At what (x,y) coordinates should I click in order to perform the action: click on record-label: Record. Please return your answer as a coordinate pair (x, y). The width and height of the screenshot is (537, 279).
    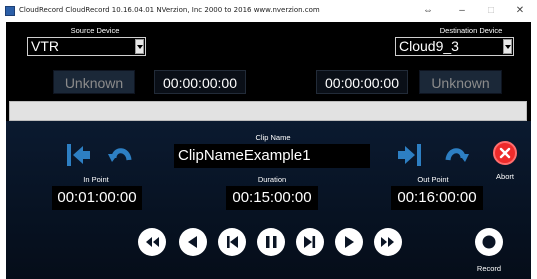
    Looking at the image, I should click on (489, 268).